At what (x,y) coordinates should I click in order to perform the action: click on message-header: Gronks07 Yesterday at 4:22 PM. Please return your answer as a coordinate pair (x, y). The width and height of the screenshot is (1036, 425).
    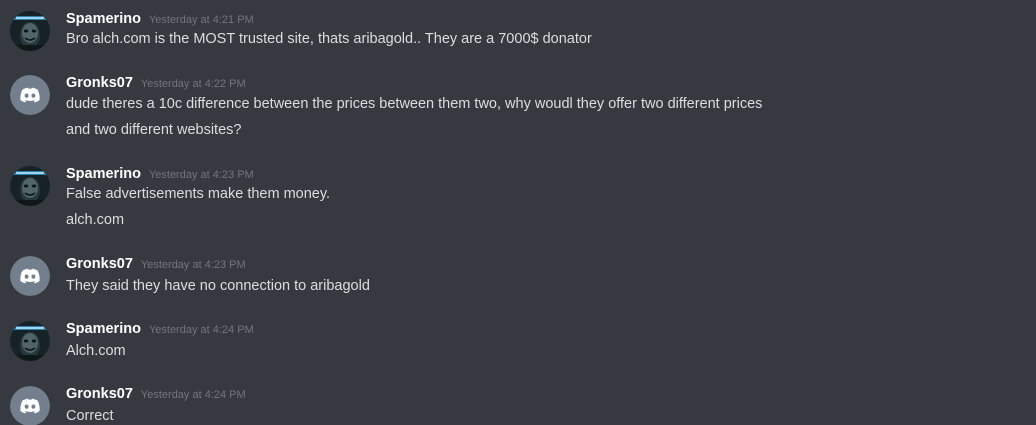
    Looking at the image, I should click on (156, 85).